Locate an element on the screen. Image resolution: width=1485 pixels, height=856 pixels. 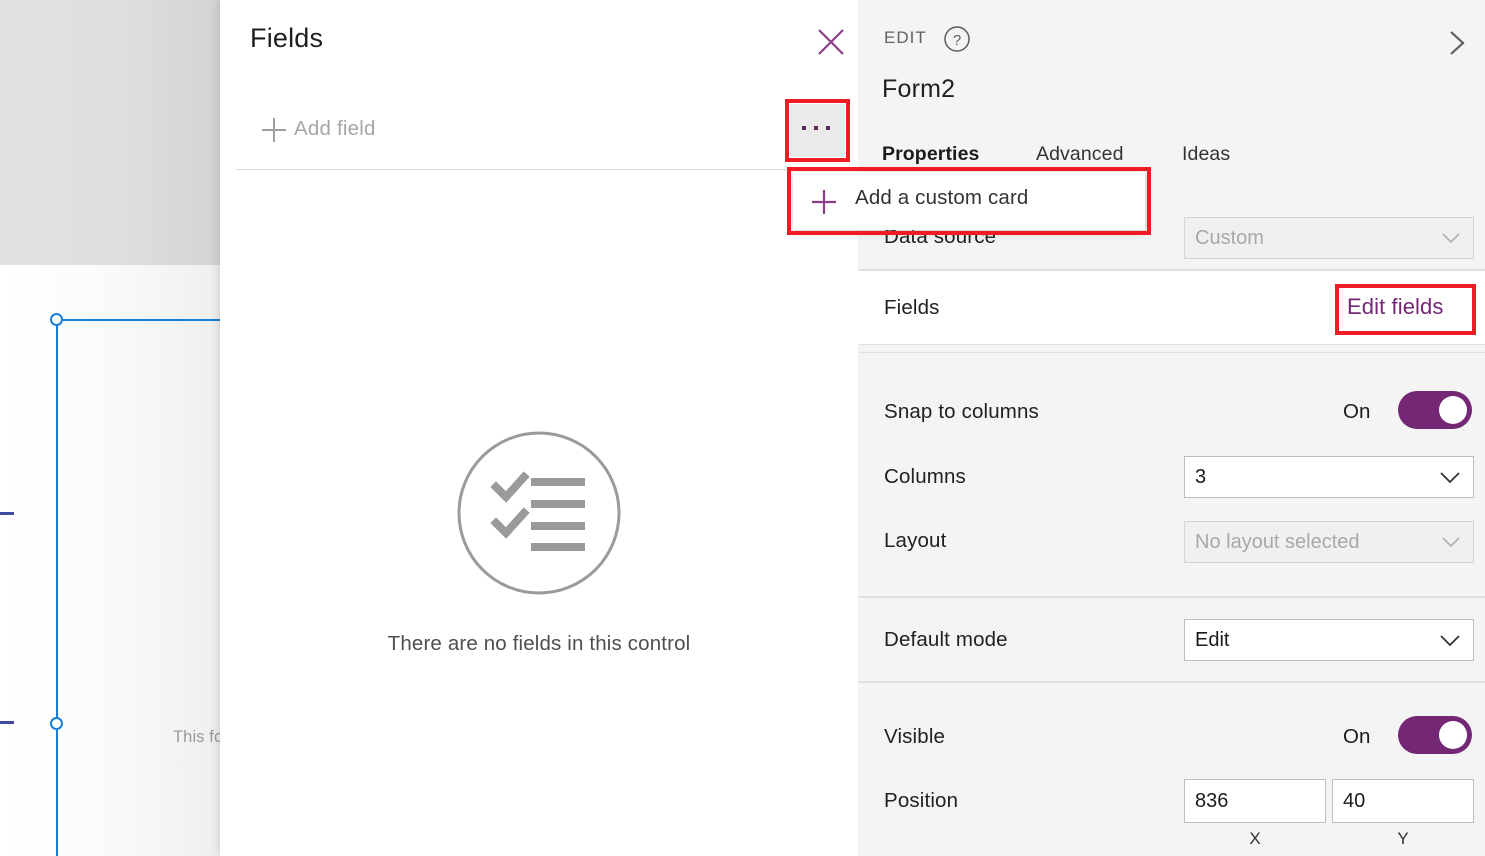
tab-advanced: Advanced is located at coordinates (1080, 154).